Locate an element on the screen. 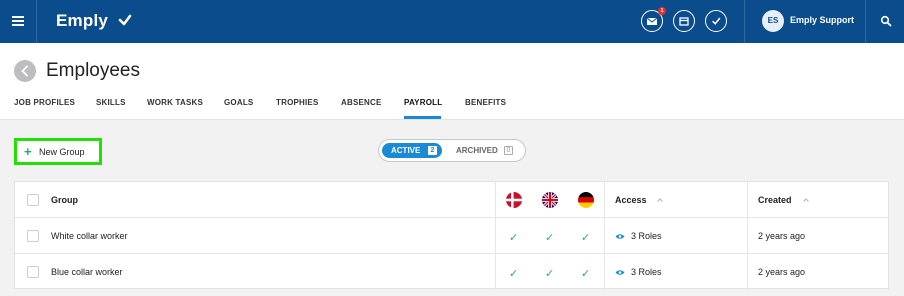 Image resolution: width=904 pixels, height=296 pixels. avatar: ES is located at coordinates (773, 21).